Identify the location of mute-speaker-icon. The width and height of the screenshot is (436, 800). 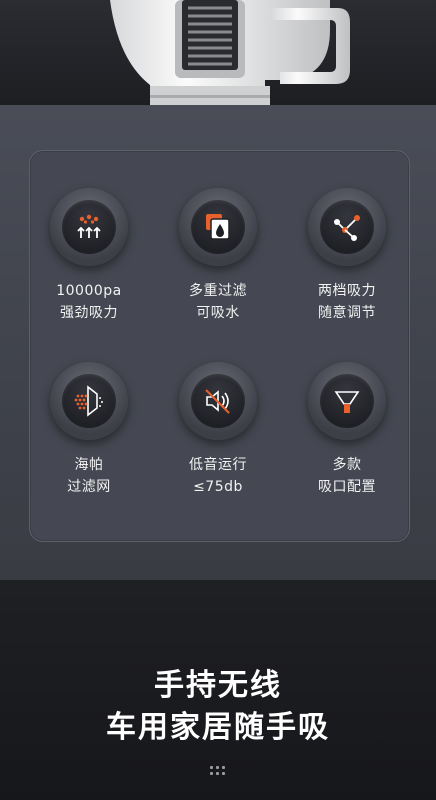
(217, 401).